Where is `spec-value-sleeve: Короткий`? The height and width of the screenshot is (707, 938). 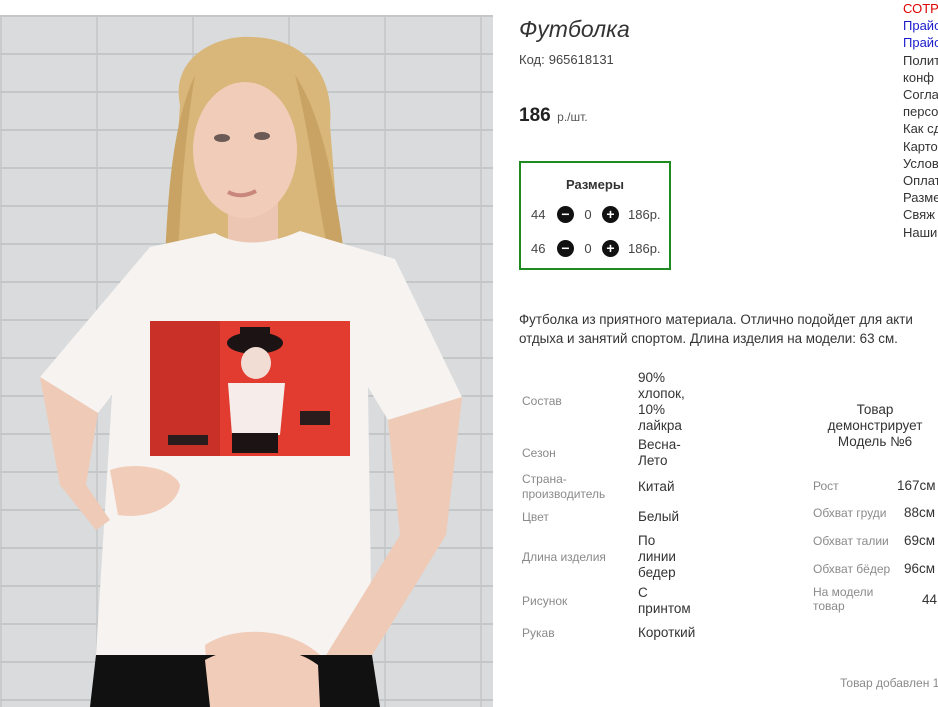
spec-value-sleeve: Короткий is located at coordinates (667, 632).